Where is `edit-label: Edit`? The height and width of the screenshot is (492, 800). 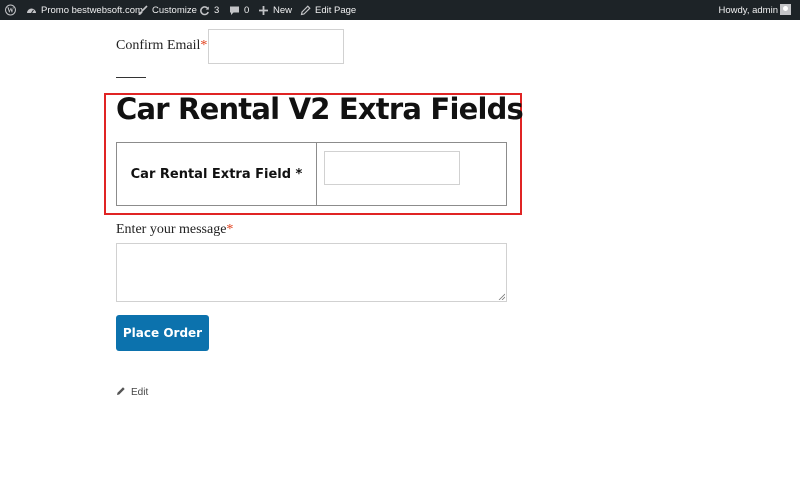
edit-label: Edit is located at coordinates (140, 392).